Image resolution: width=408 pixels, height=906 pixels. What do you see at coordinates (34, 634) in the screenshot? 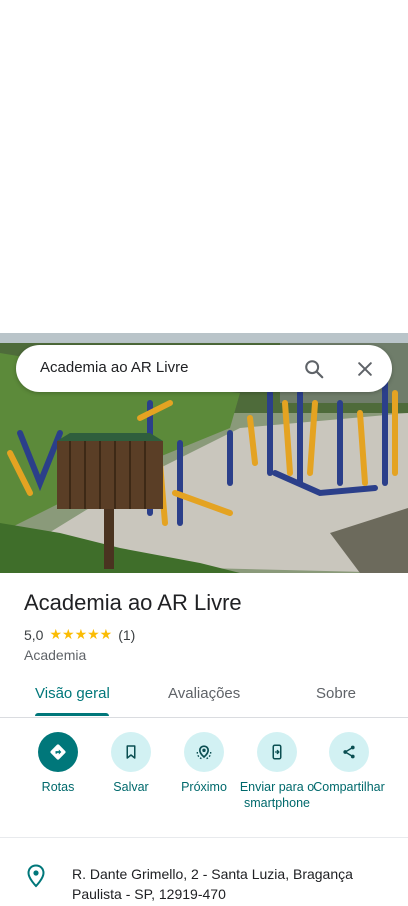
I see `rating-value: 5,0` at bounding box center [34, 634].